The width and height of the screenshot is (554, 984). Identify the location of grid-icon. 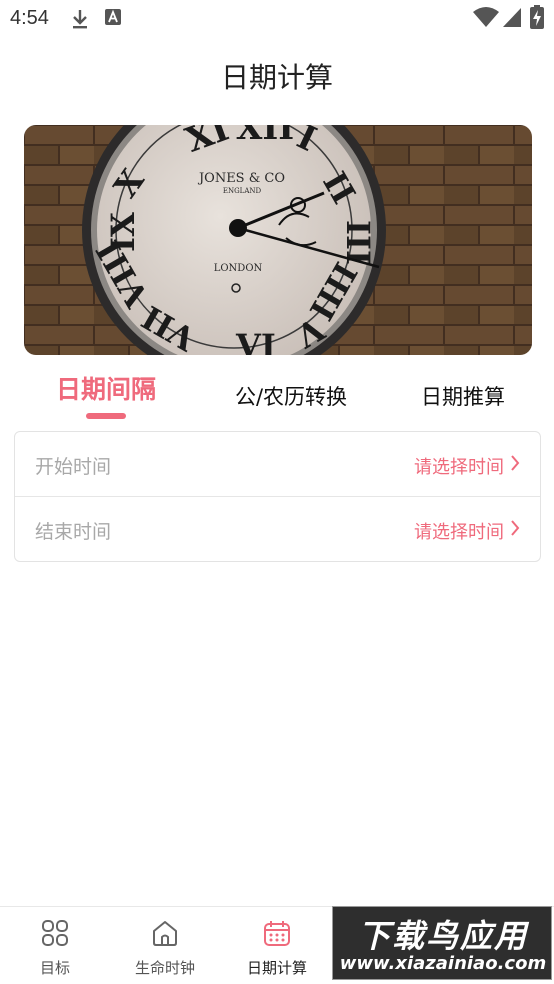
(55, 935).